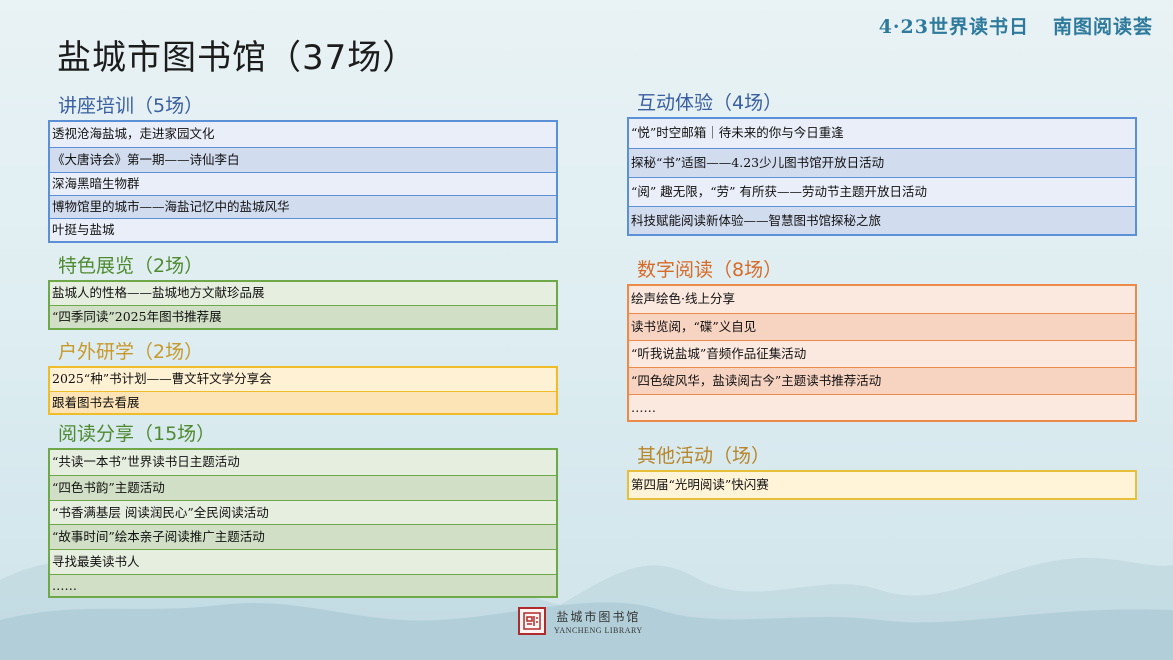 This screenshot has height=660, width=1173. I want to click on list-item: 读书览阅，“碟”义自见, so click(882, 326).